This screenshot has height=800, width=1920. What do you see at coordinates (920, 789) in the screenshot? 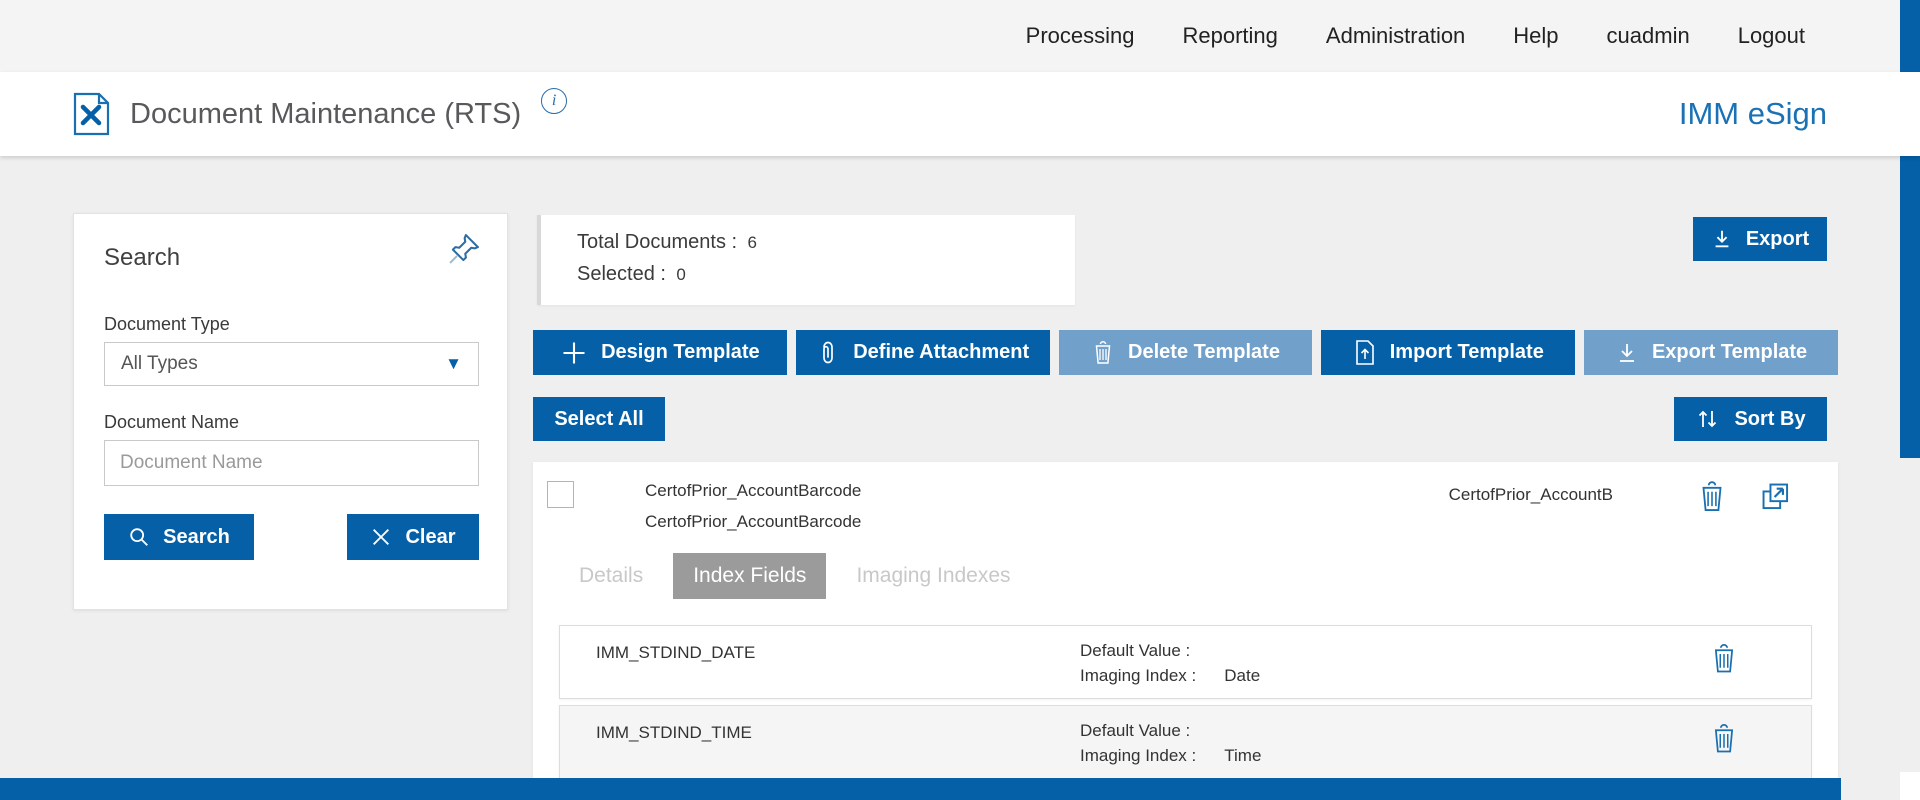
I see `bottom-bar` at bounding box center [920, 789].